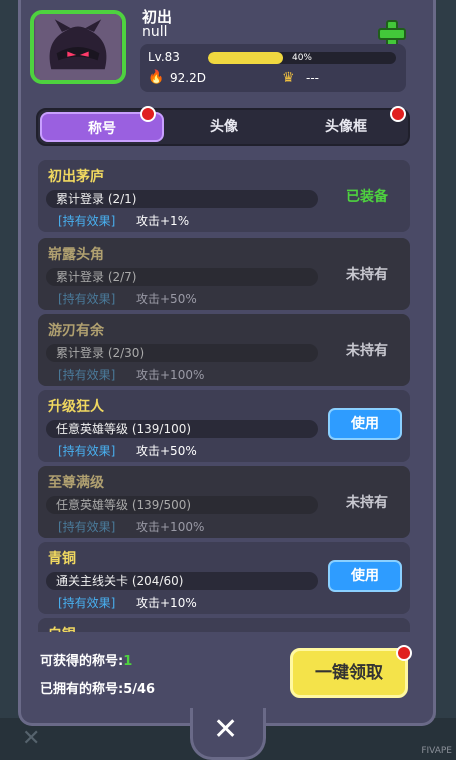  I want to click on claim-all-label: 一键领取, so click(349, 673).